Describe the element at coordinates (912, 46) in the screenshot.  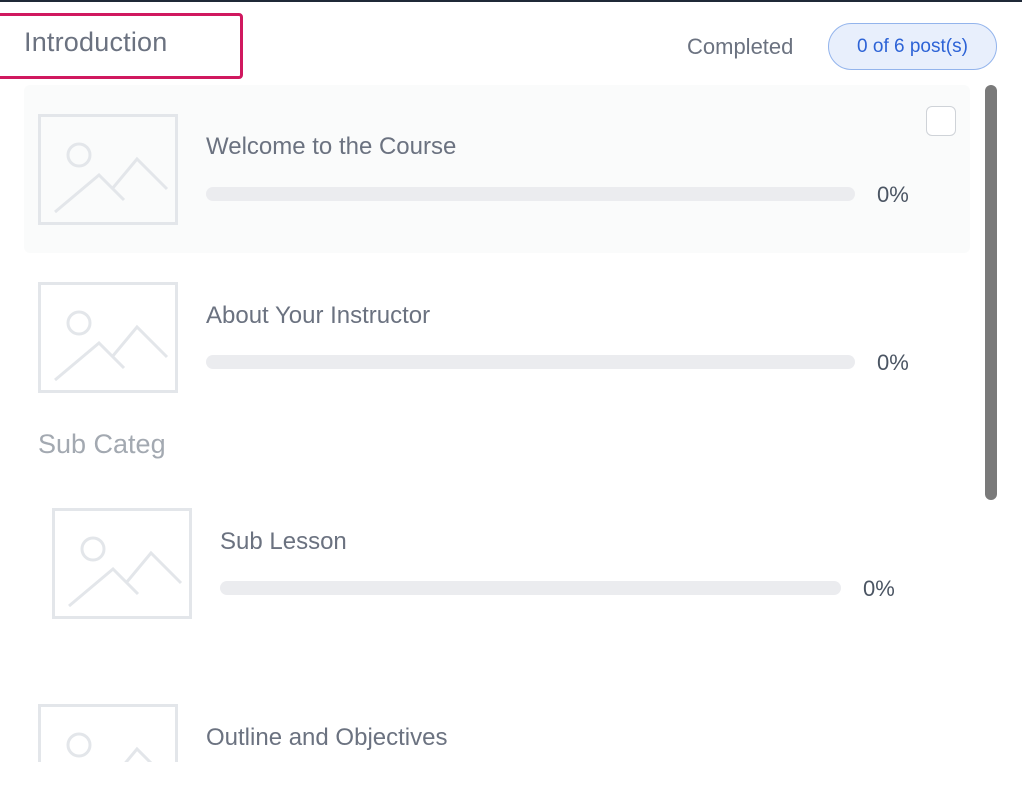
I see `completion-badge: 0 of 6 post(s)` at that location.